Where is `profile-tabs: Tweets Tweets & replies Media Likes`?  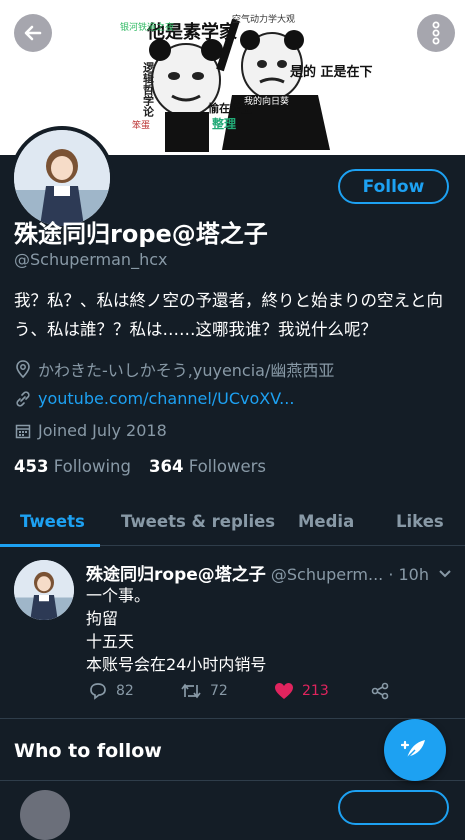 profile-tabs: Tweets Tweets & replies Media Likes is located at coordinates (232, 521).